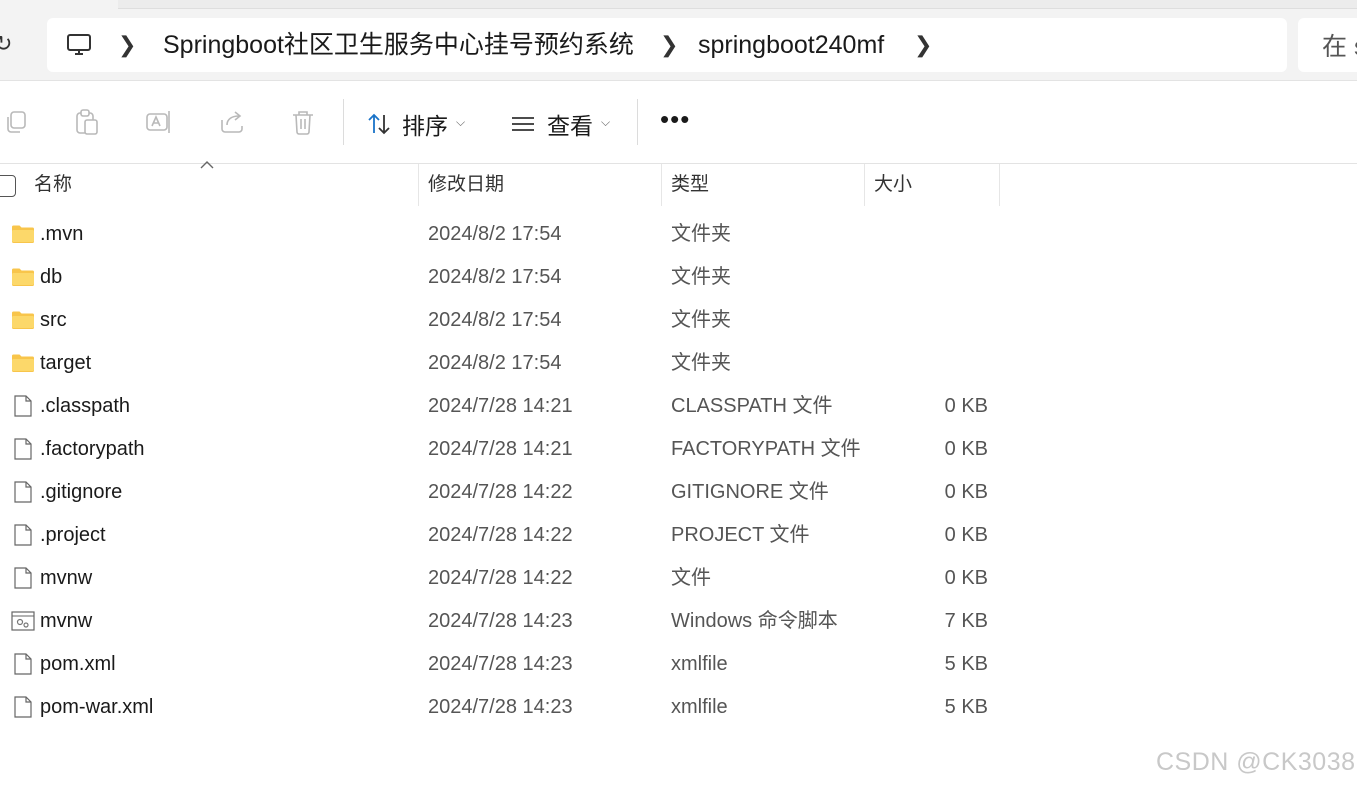  Describe the element at coordinates (51, 277) in the screenshot. I see `file-name: db` at that location.